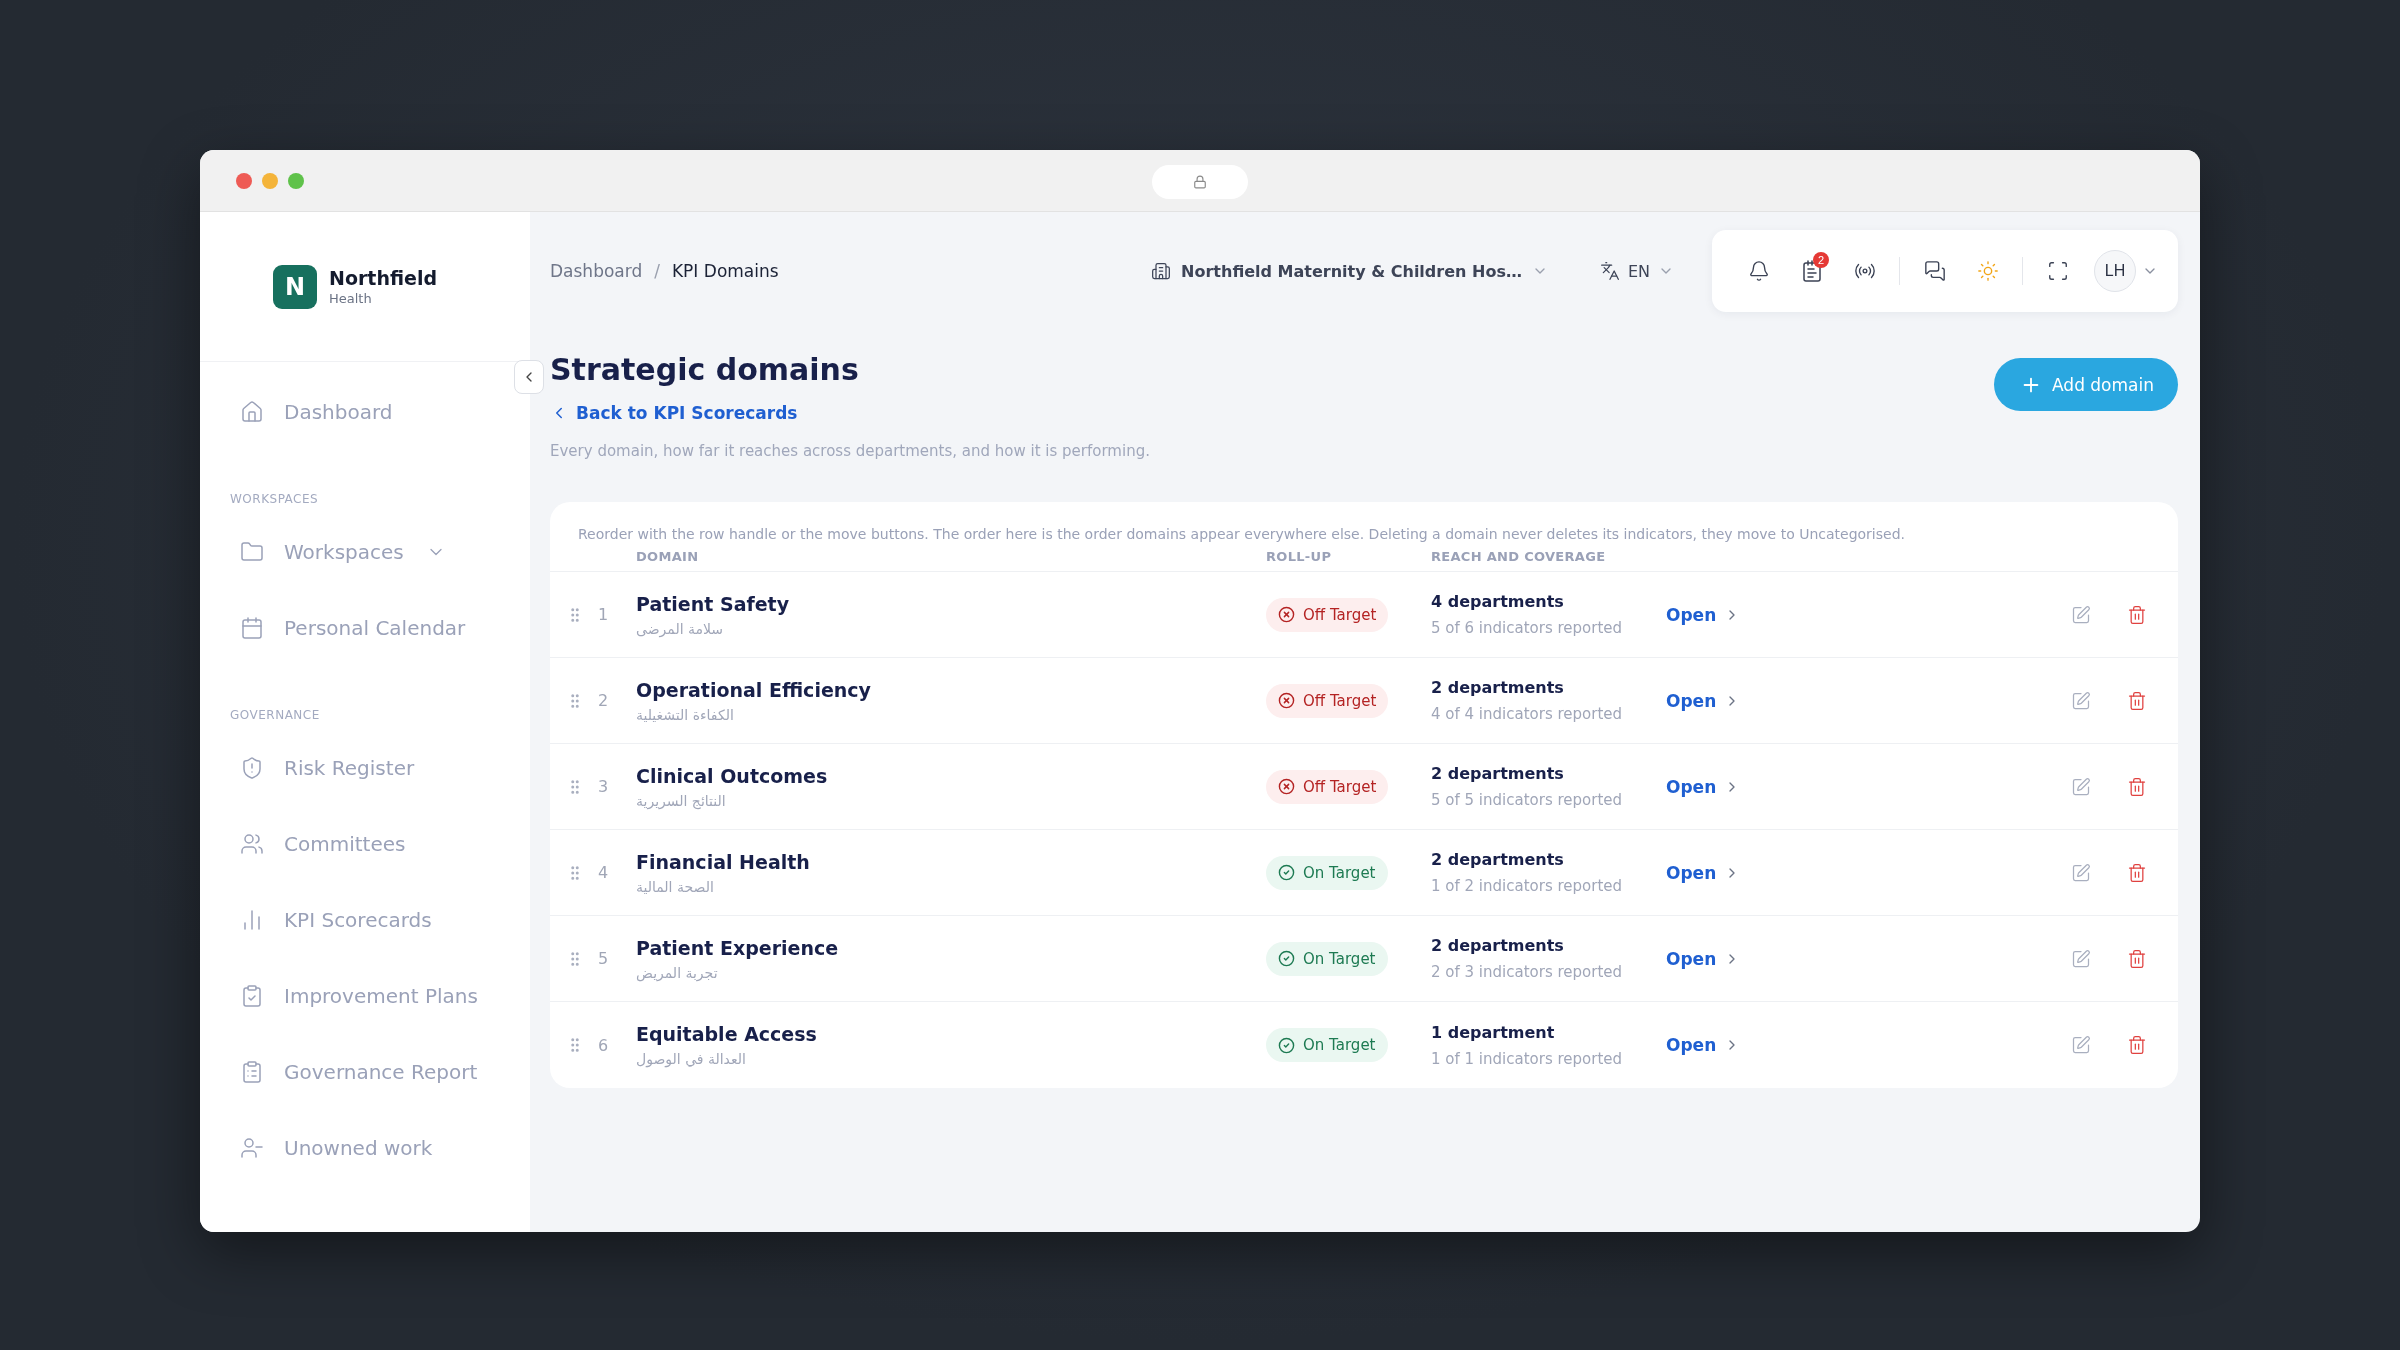 This screenshot has height=1350, width=2400. What do you see at coordinates (603, 786) in the screenshot?
I see `row-number: 3` at bounding box center [603, 786].